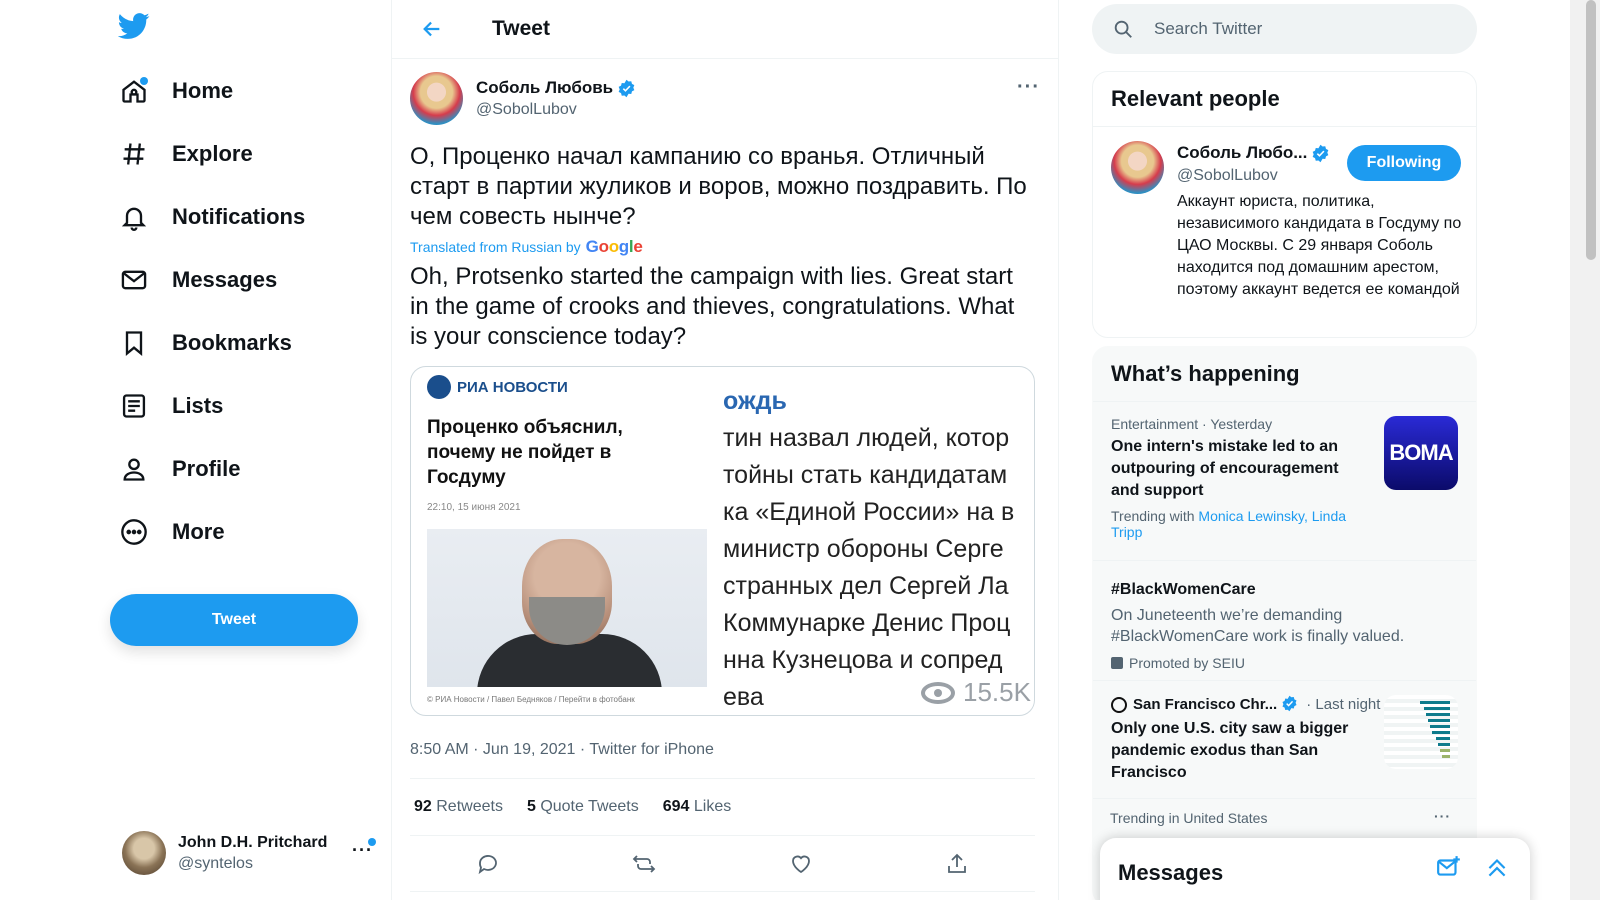 Image resolution: width=1600 pixels, height=900 pixels. What do you see at coordinates (1227, 176) in the screenshot?
I see `person-handle: @SobolLubov` at bounding box center [1227, 176].